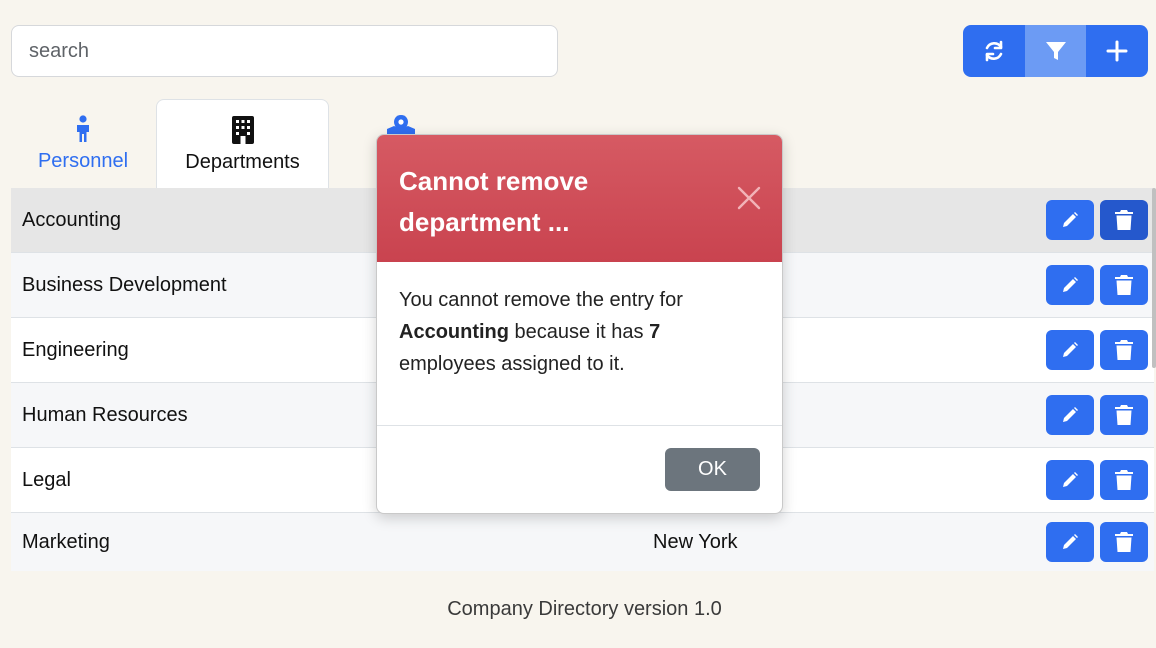  I want to click on filter-icon, so click(1055, 51).